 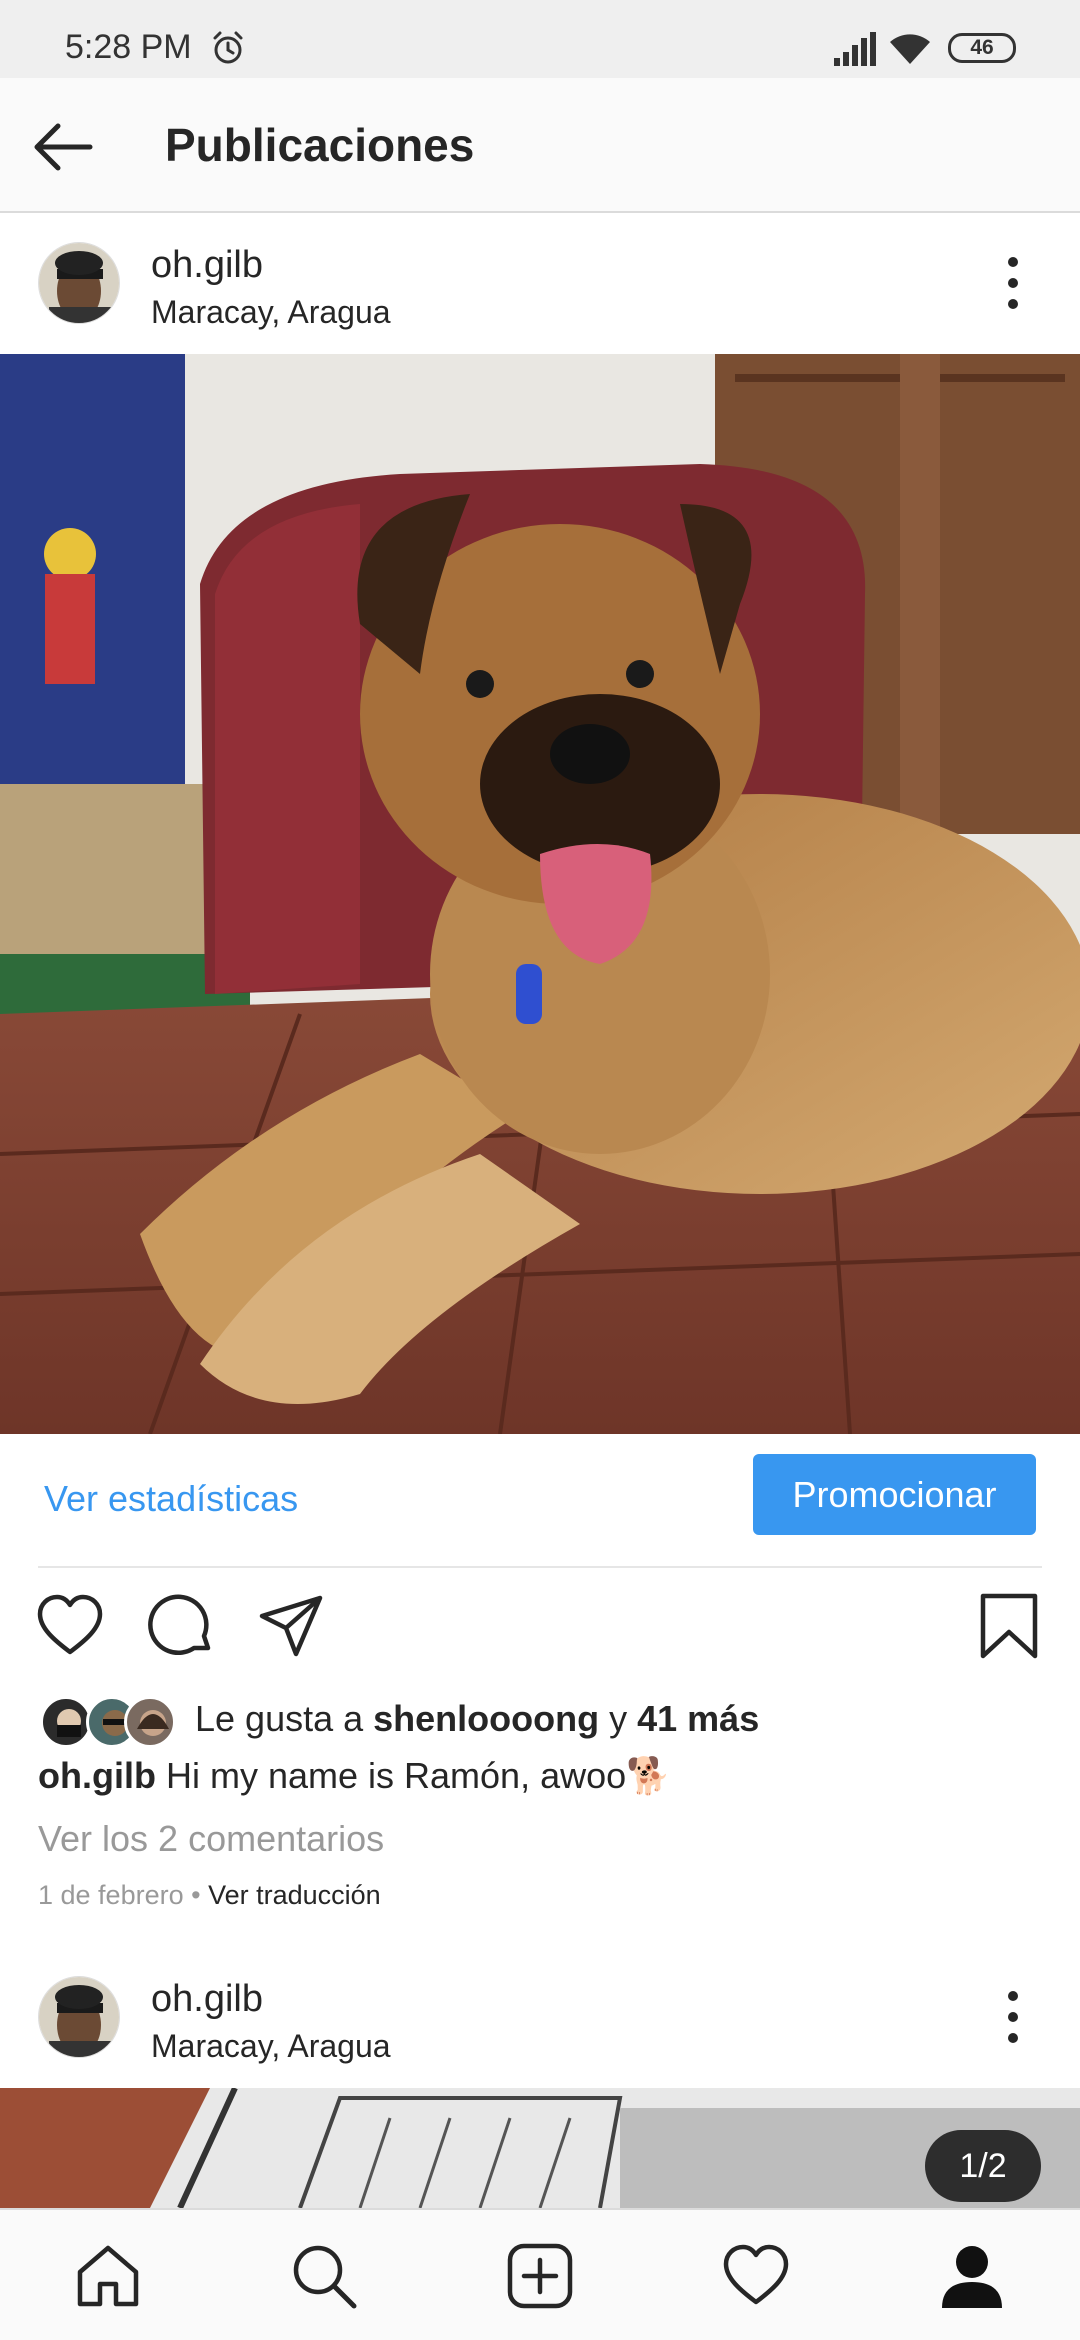 I want to click on signal-icon, so click(x=855, y=49).